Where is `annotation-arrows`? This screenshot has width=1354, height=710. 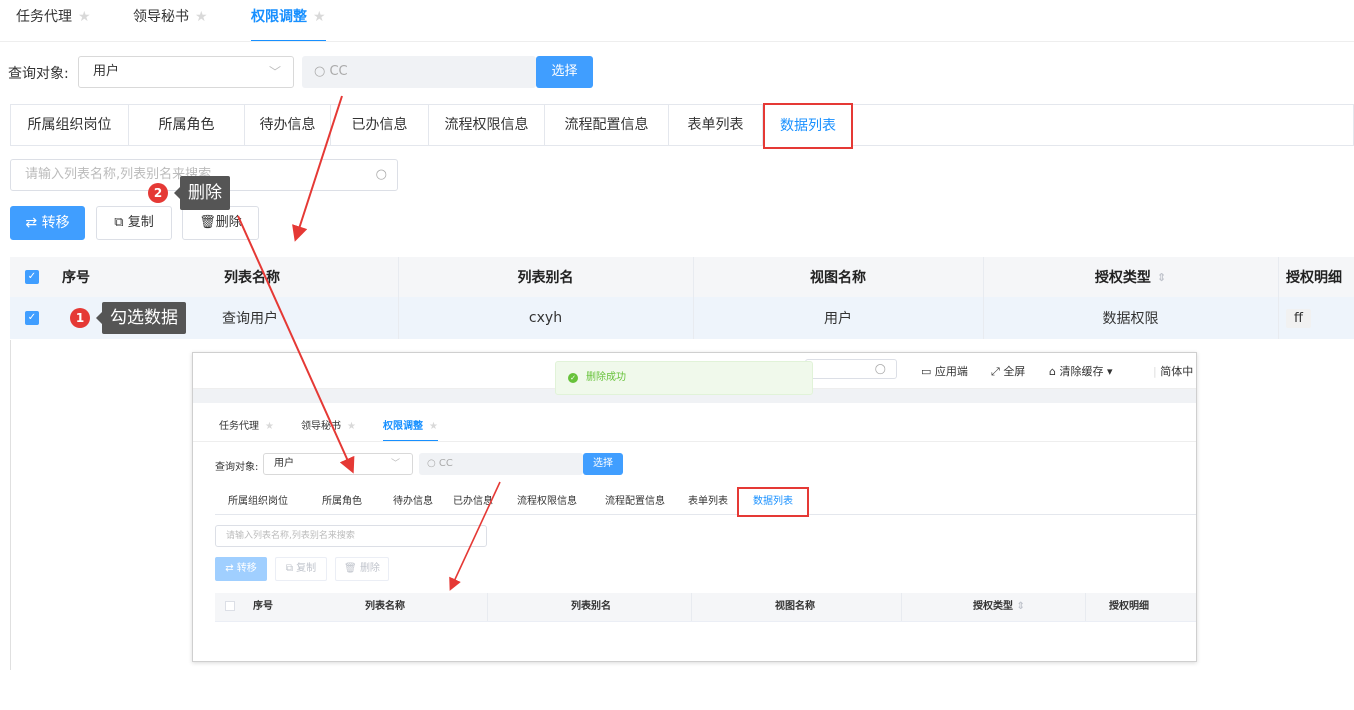 annotation-arrows is located at coordinates (369, 343).